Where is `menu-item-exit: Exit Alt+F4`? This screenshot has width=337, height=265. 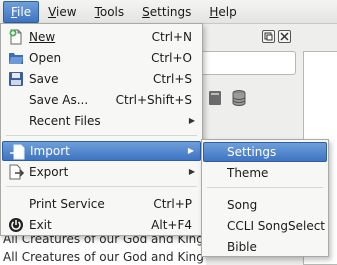 menu-item-exit: Exit Alt+F4 is located at coordinates (101, 225).